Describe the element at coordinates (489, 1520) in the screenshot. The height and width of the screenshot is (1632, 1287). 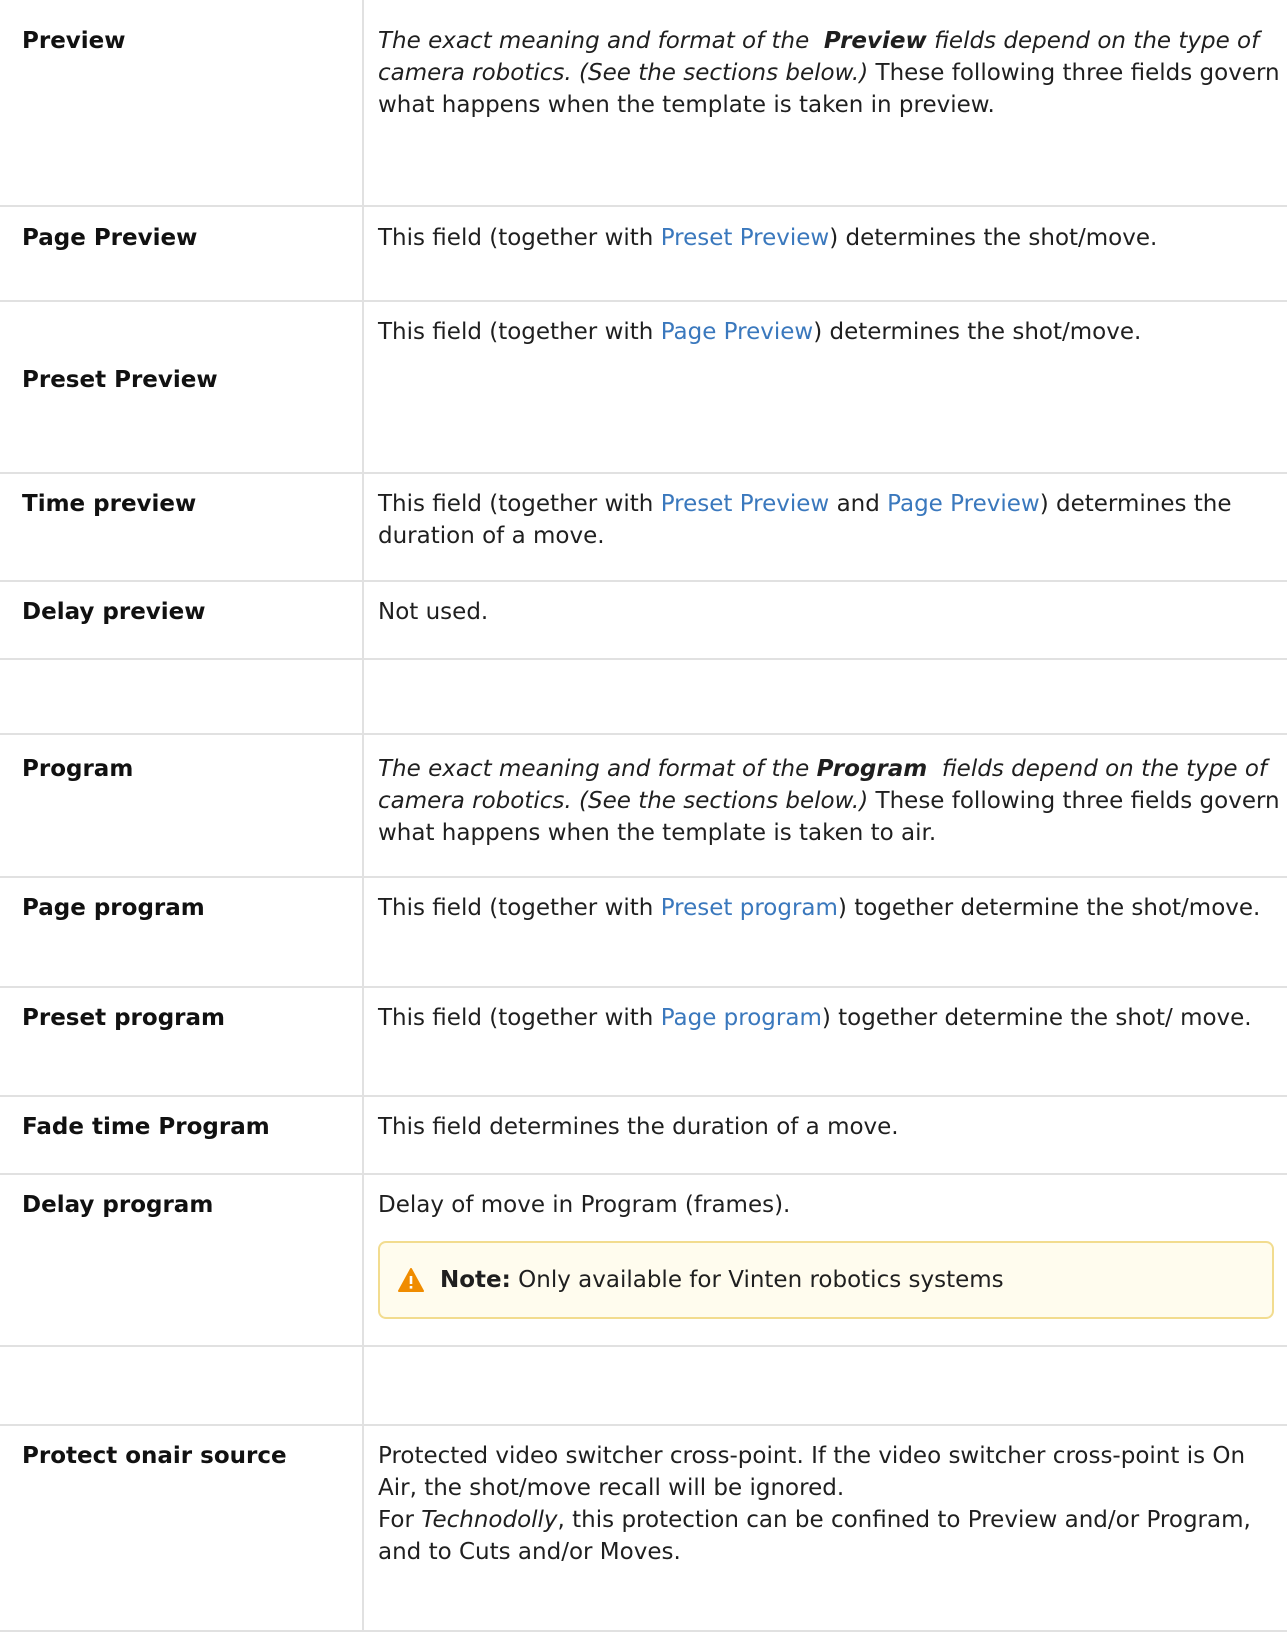
I see `product-name: Technodolly` at that location.